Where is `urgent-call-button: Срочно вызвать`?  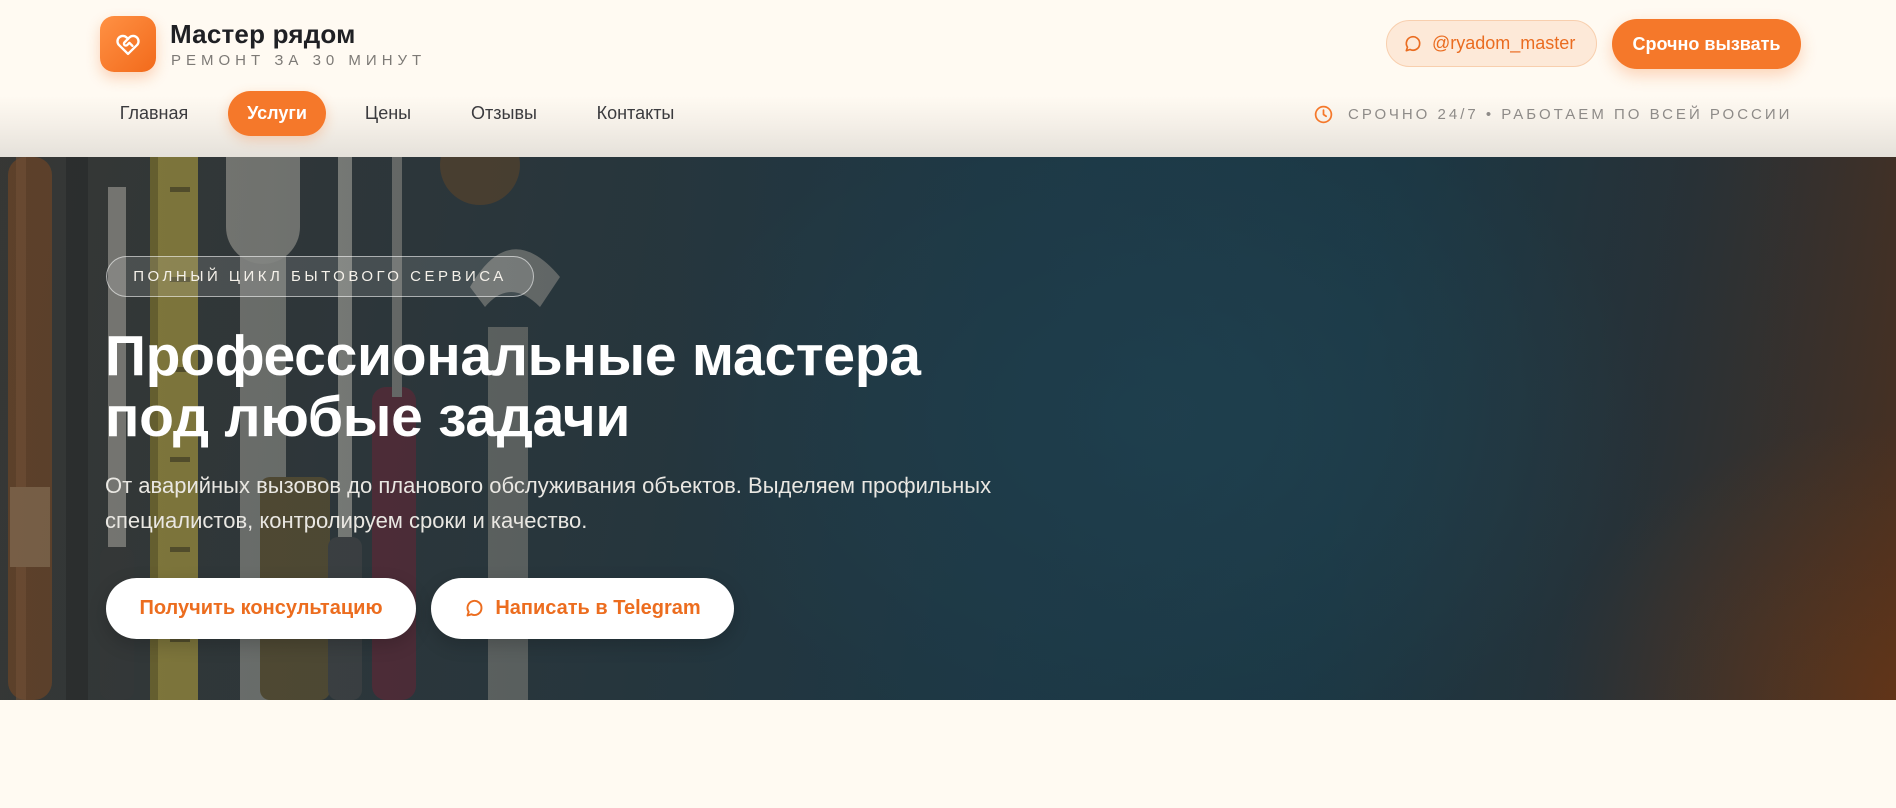
urgent-call-button: Срочно вызвать is located at coordinates (1706, 44).